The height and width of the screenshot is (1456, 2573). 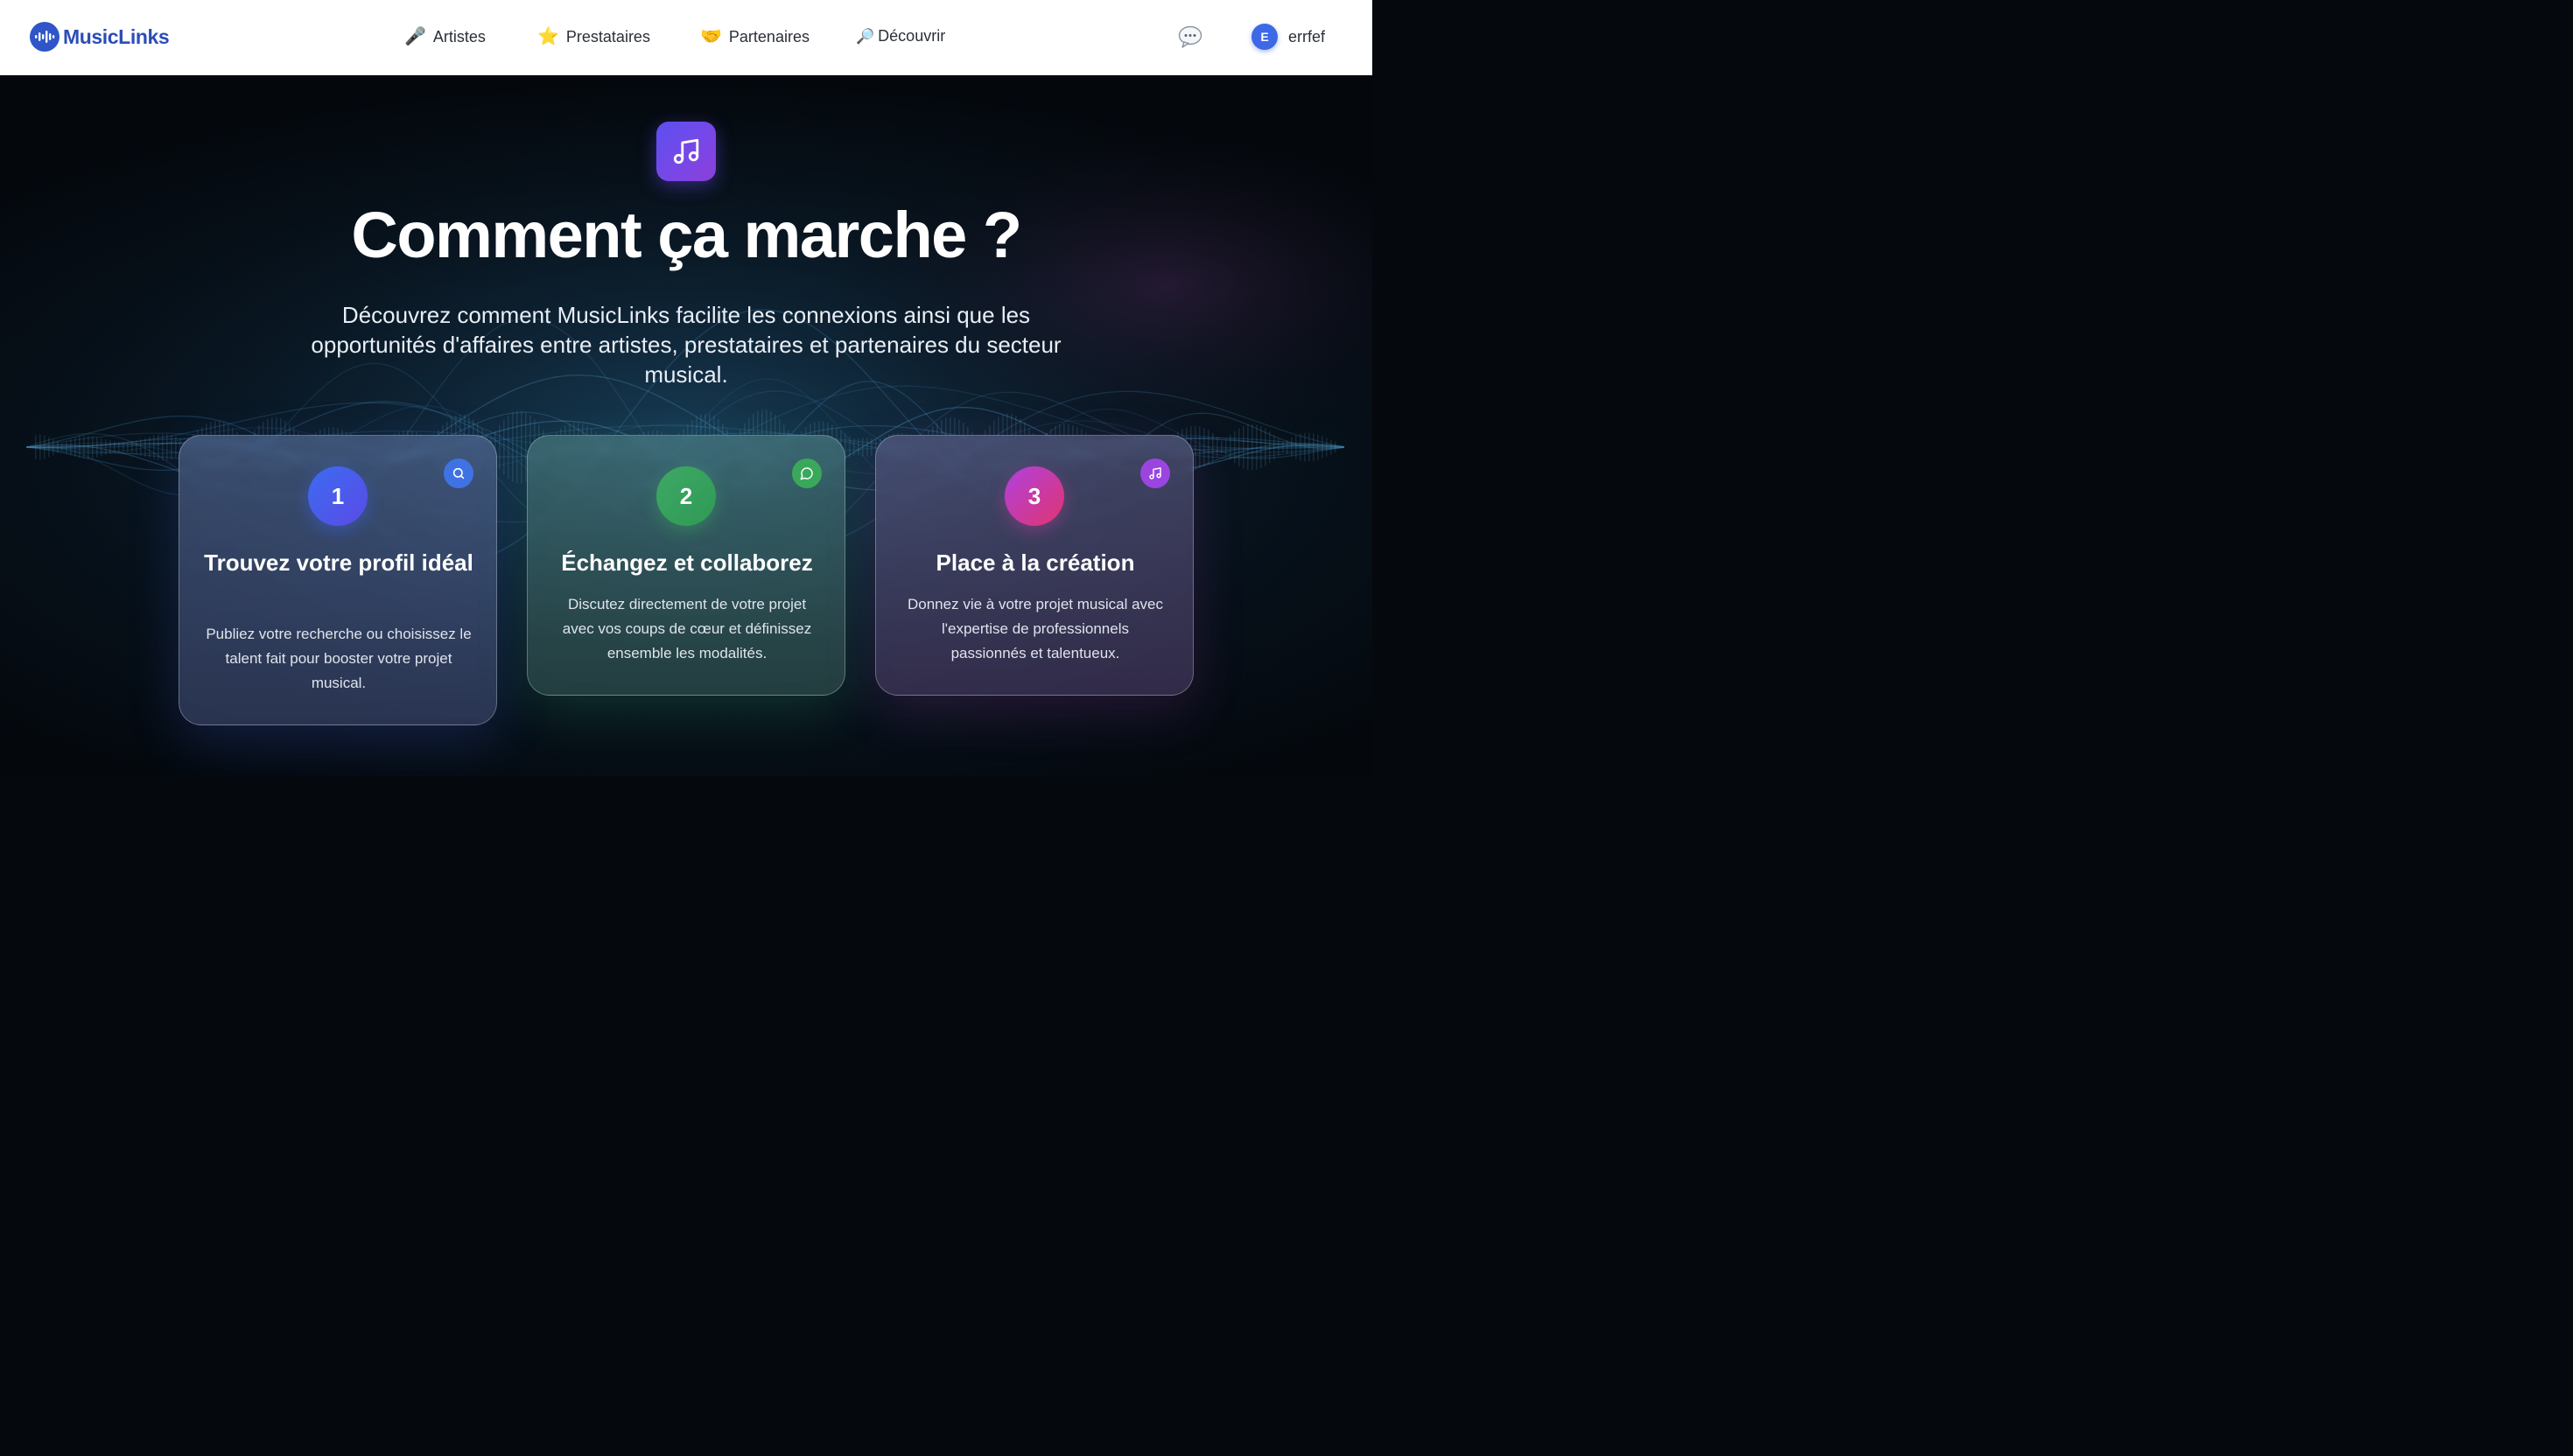 I want to click on nav-item-prestataires: ⭐ Prestataires, so click(x=593, y=36).